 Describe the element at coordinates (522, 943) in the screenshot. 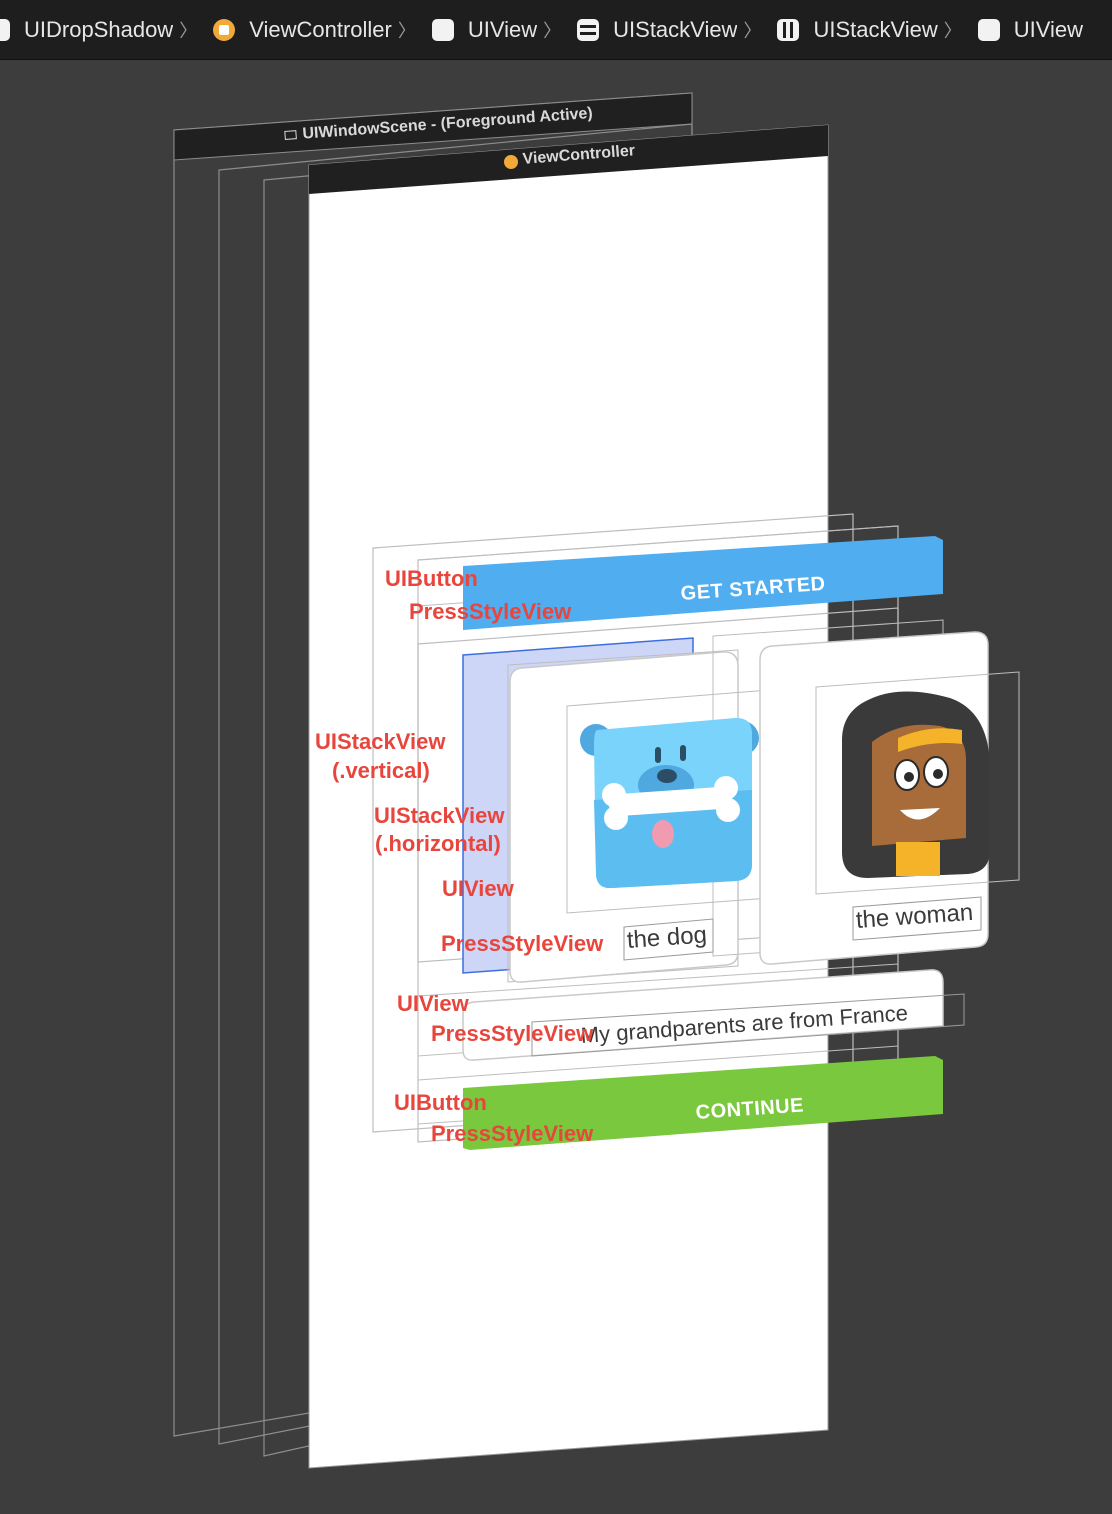

I see `annotation-pressstyle-card: PressStyleView` at that location.